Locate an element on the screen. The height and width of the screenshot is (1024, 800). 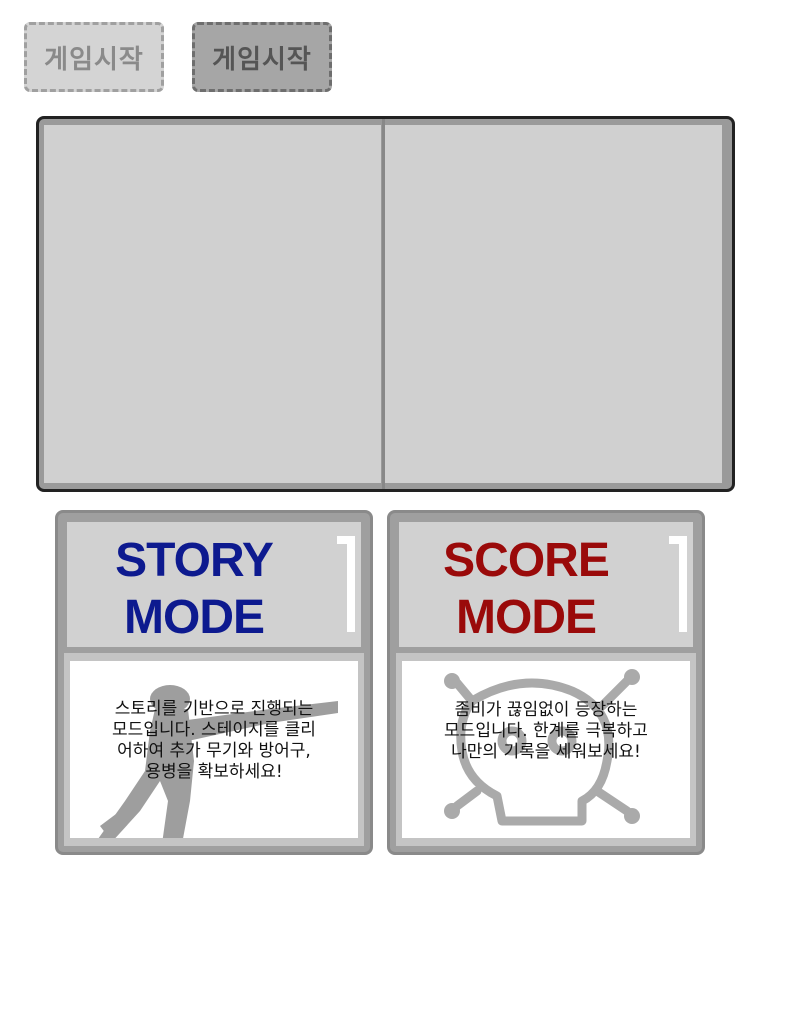
score-title-line2: MODE is located at coordinates (526, 617).